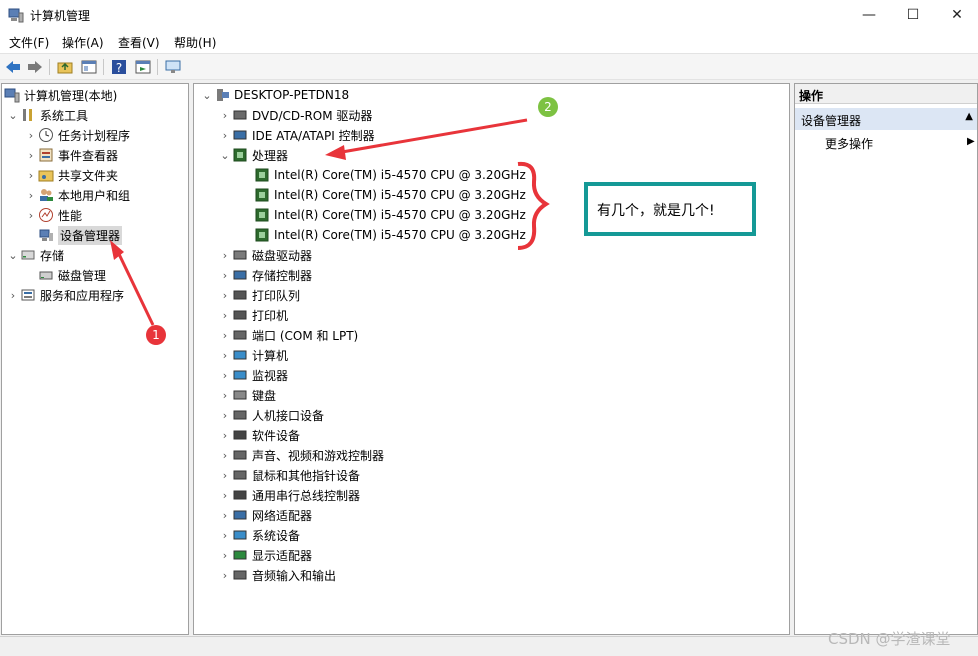 This screenshot has width=978, height=656. What do you see at coordinates (29, 42) in the screenshot?
I see `menu-file: 文件(F)` at bounding box center [29, 42].